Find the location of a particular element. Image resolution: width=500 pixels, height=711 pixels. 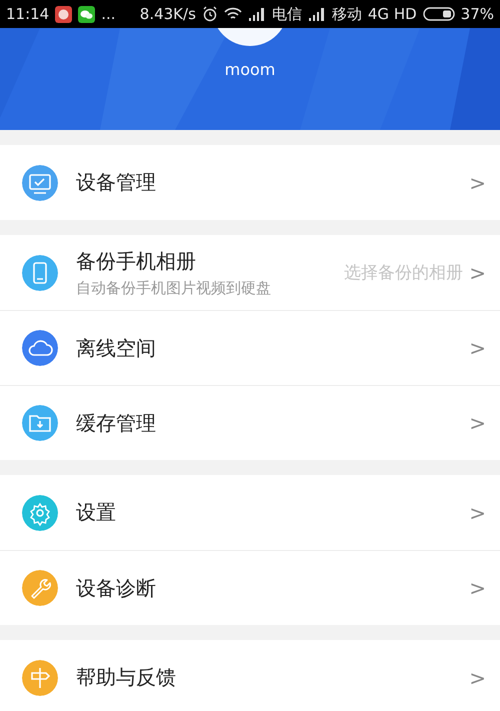

carrier-name: 电信 is located at coordinates (287, 14).